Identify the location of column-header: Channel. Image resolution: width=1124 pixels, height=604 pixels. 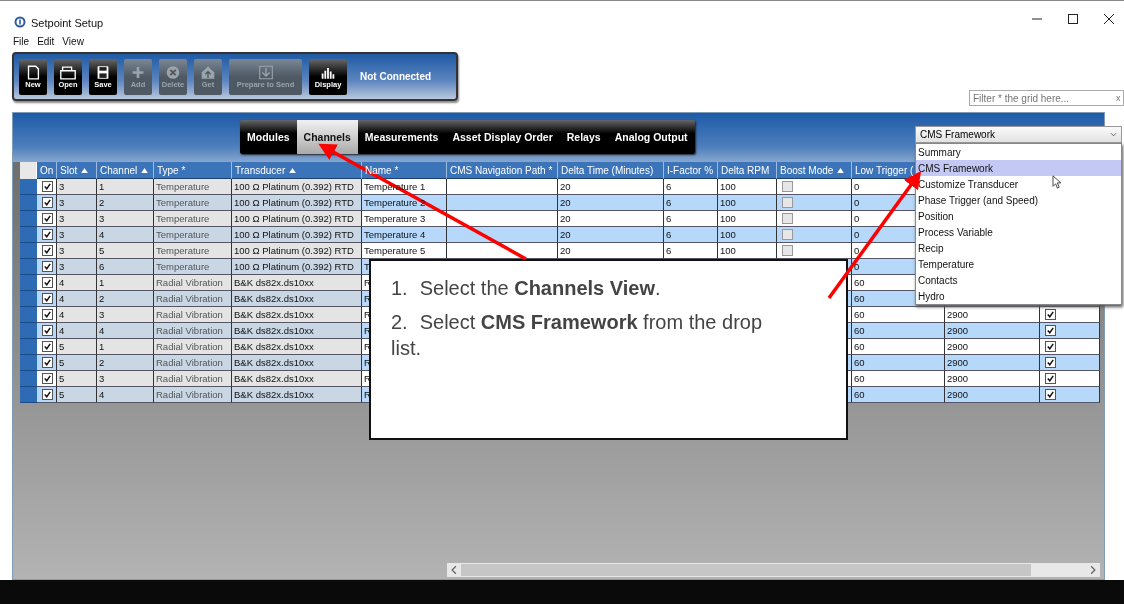
(125, 170).